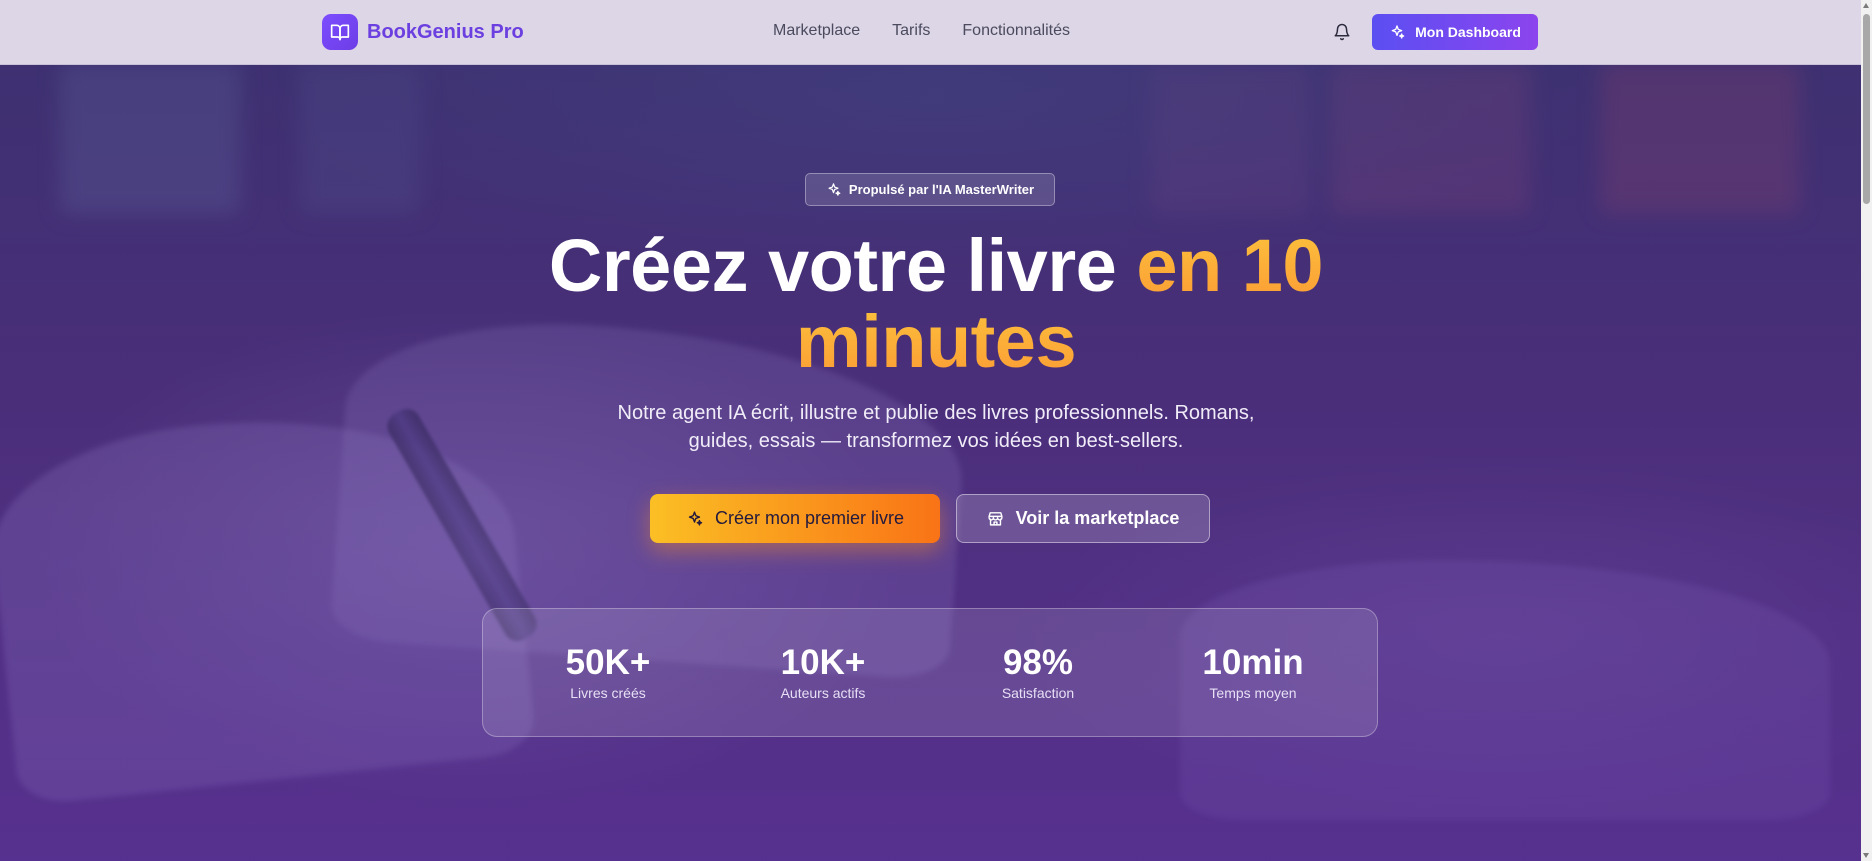 The height and width of the screenshot is (861, 1872). I want to click on stat-item: 10min Temps moyen, so click(1253, 672).